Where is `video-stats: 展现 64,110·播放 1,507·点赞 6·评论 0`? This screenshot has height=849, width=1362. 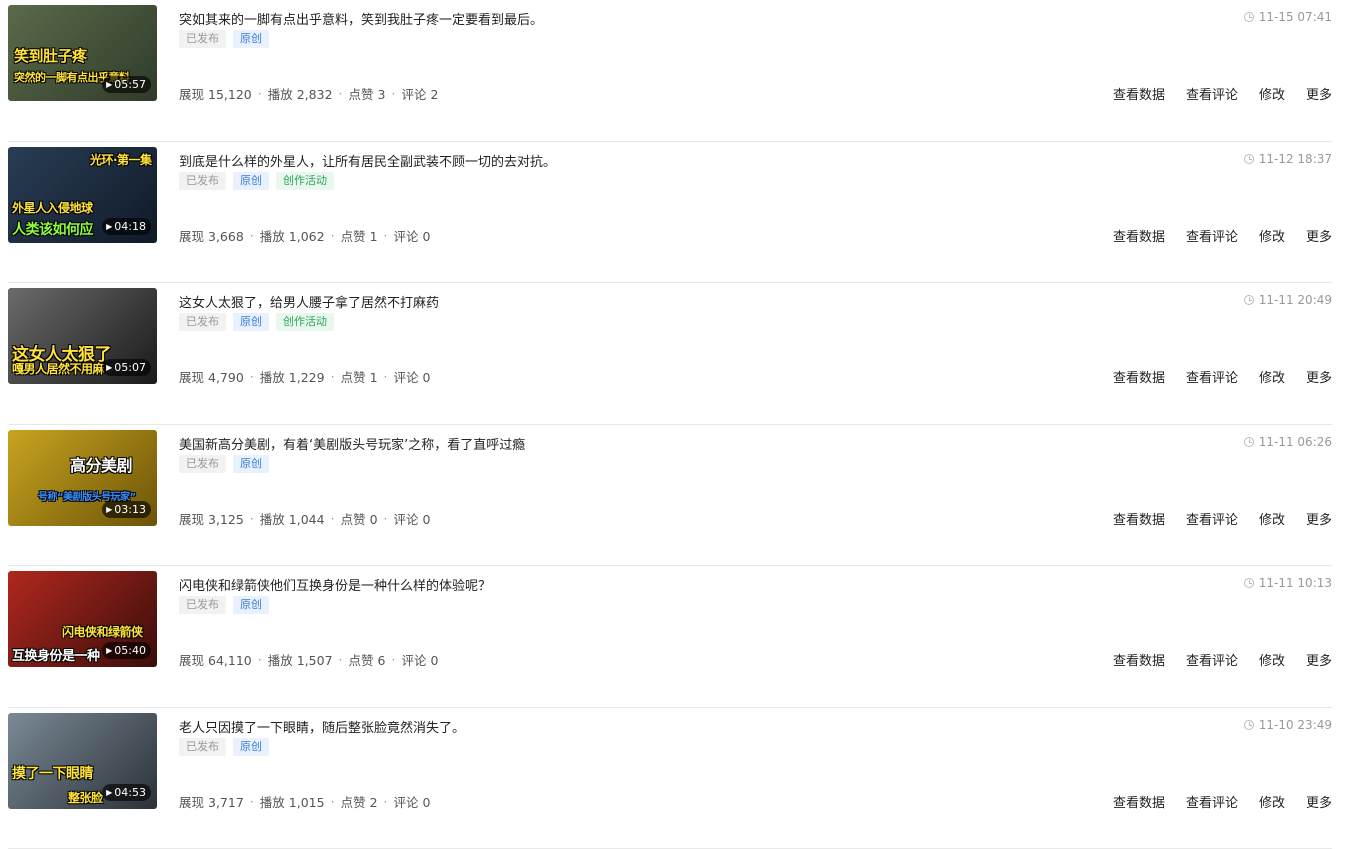 video-stats: 展现 64,110·播放 1,507·点赞 6·评论 0 is located at coordinates (308, 659).